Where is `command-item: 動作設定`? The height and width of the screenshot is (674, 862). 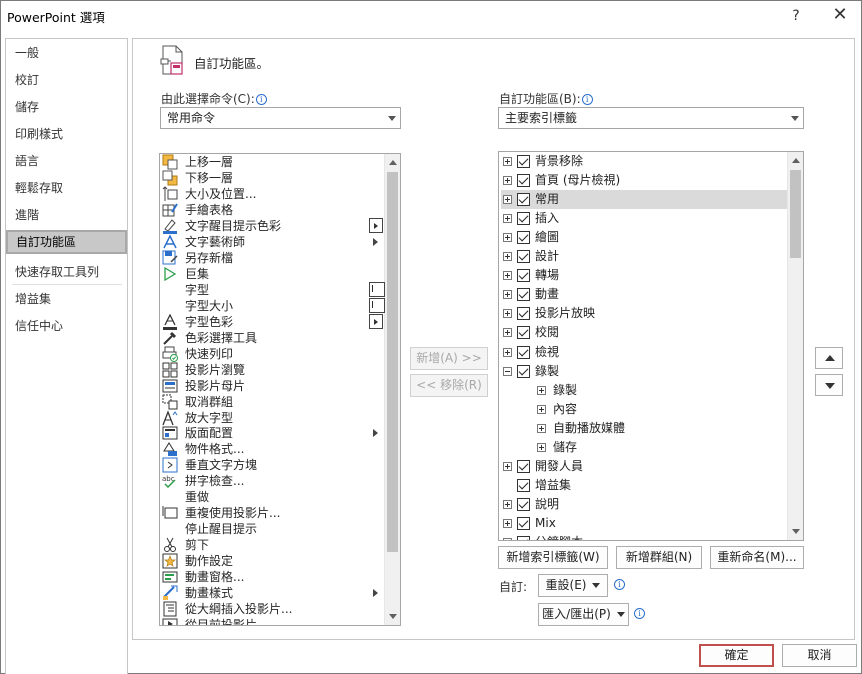 command-item: 動作設定 is located at coordinates (272, 561).